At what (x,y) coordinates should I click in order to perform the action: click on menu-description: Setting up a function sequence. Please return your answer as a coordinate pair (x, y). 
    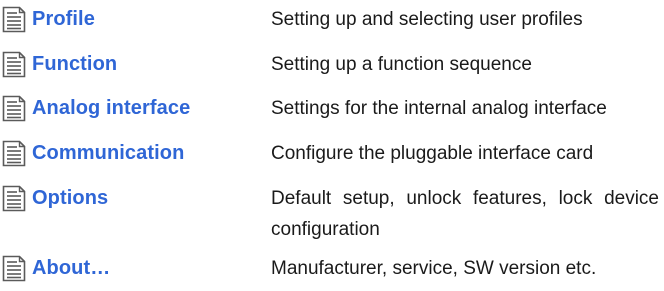
    Looking at the image, I should click on (401, 64).